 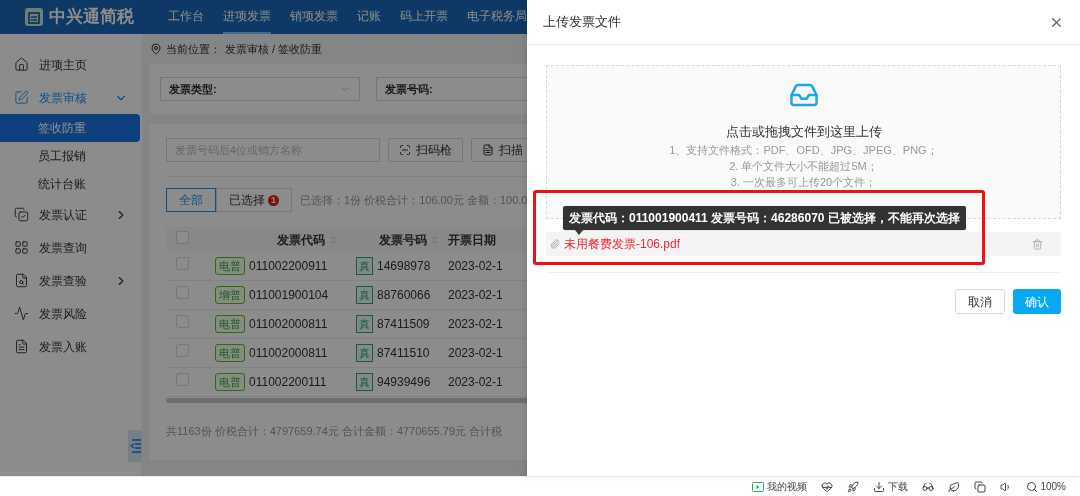 What do you see at coordinates (135, 446) in the screenshot?
I see `collapse-menu-icon` at bounding box center [135, 446].